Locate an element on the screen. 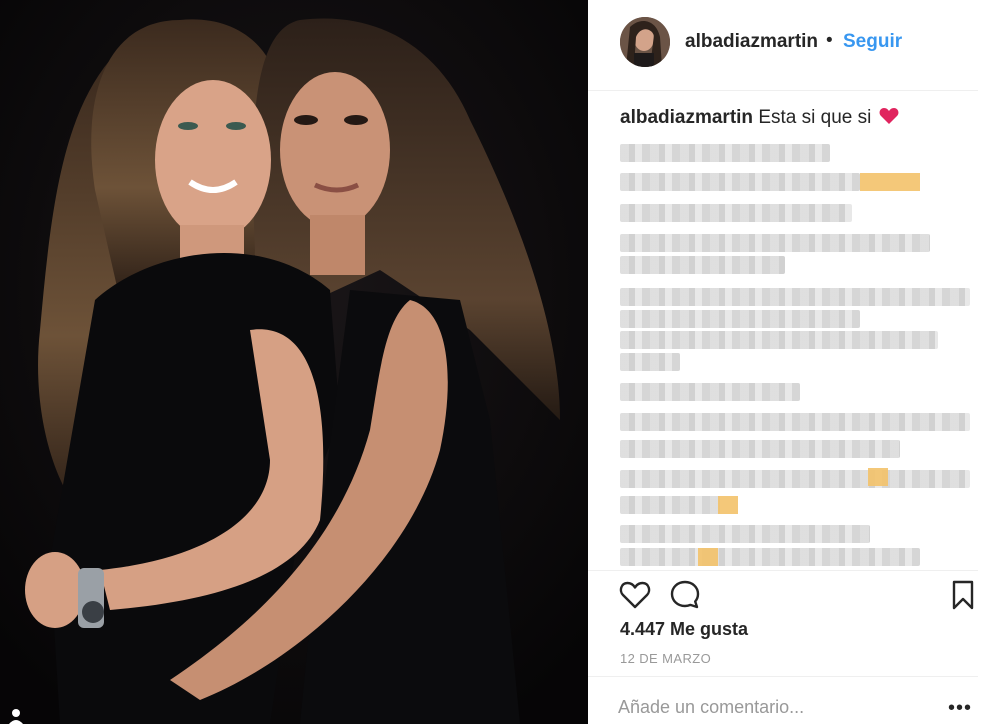 The height and width of the screenshot is (725, 1000). post-actions is located at coordinates (783, 590).